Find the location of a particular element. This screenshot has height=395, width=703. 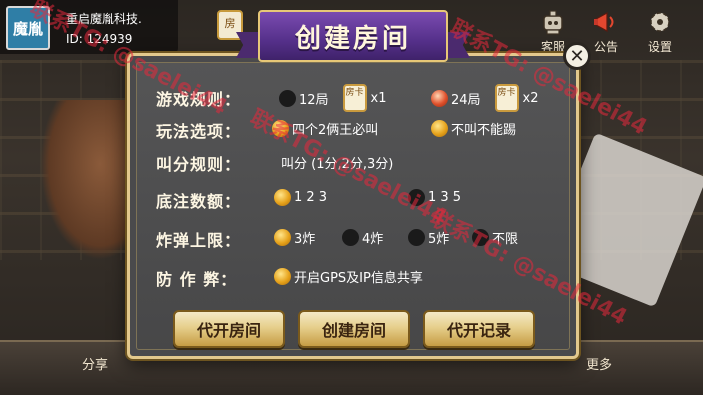

notice-label: 公告 is located at coordinates (605, 47).